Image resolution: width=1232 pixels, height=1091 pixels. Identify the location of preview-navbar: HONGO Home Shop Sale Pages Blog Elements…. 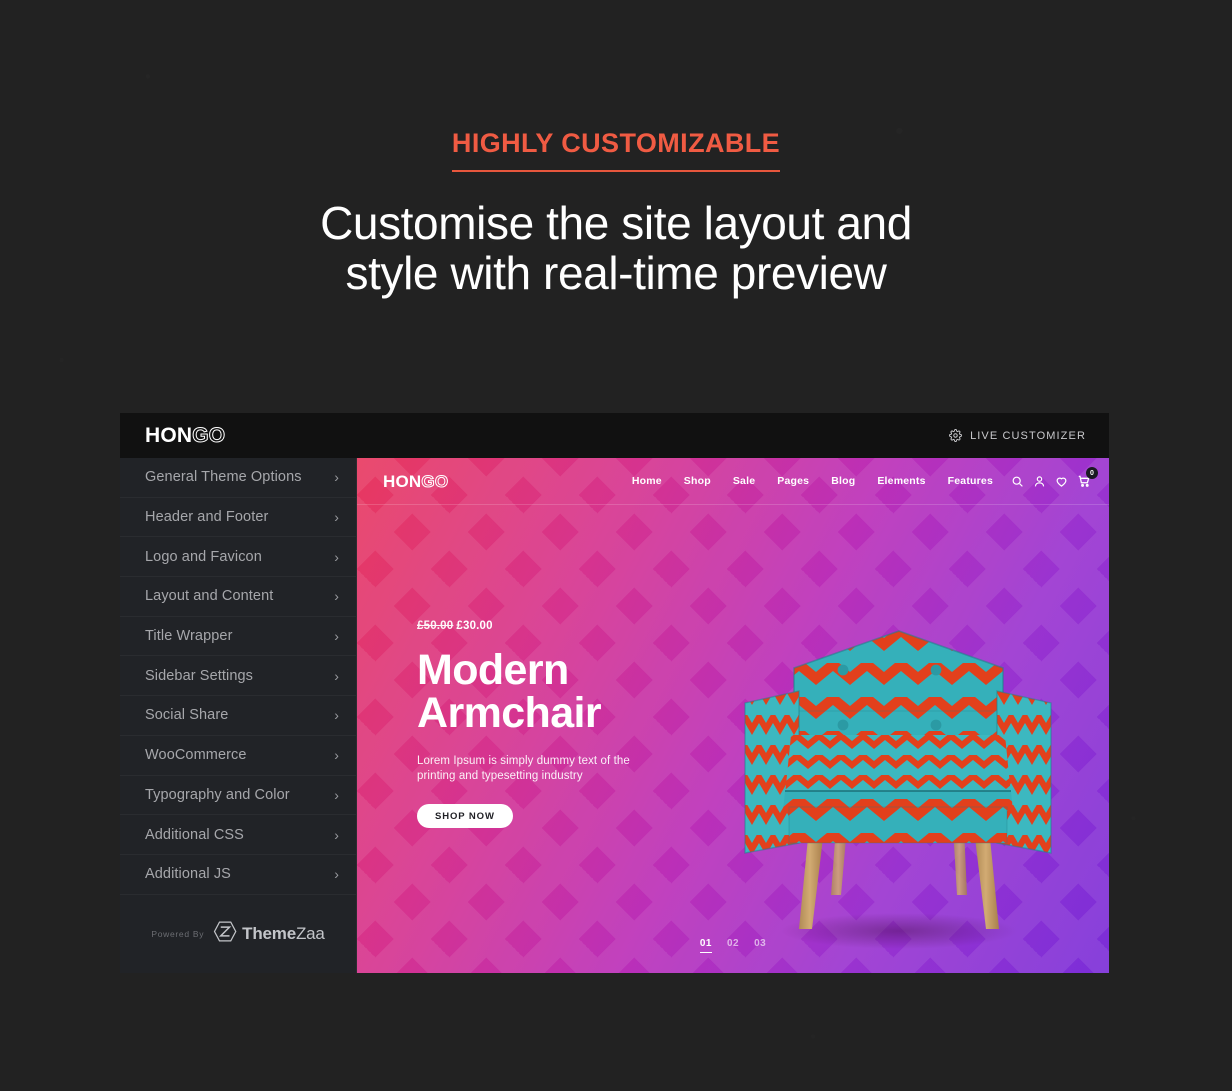
(733, 481).